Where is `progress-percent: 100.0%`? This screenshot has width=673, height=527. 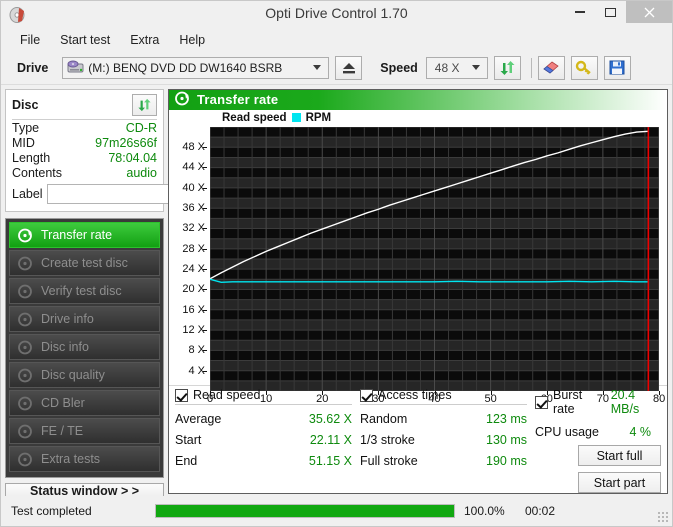 progress-percent: 100.0% is located at coordinates (484, 511).